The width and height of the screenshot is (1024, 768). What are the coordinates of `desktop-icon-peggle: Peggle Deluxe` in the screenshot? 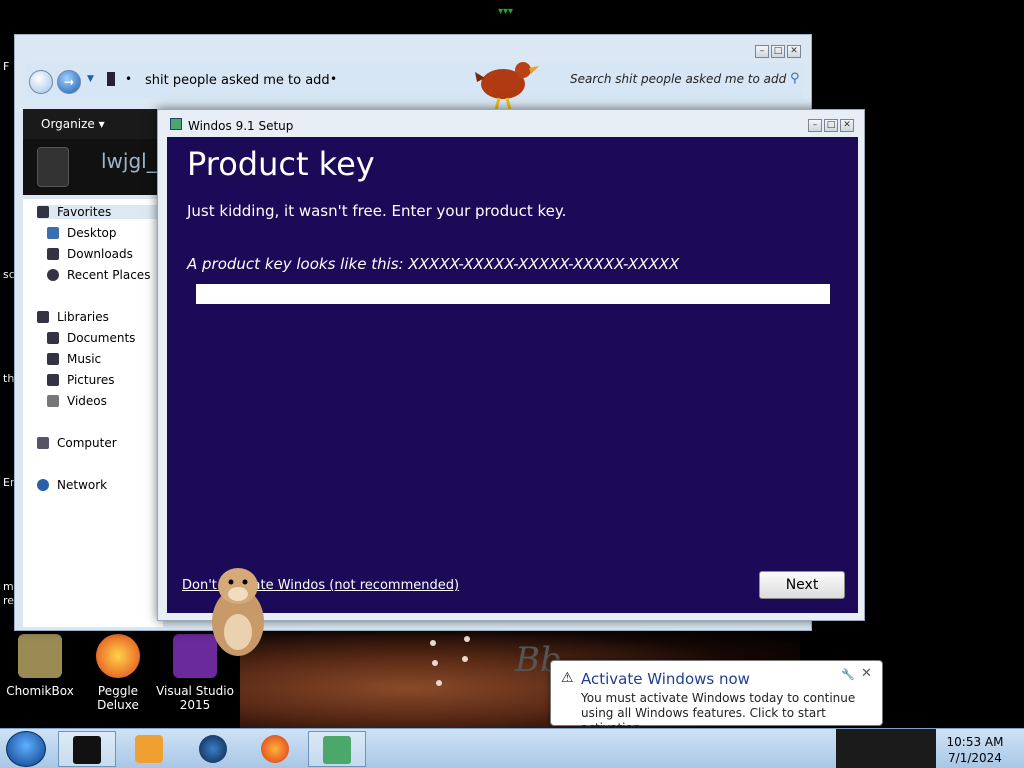 It's located at (118, 673).